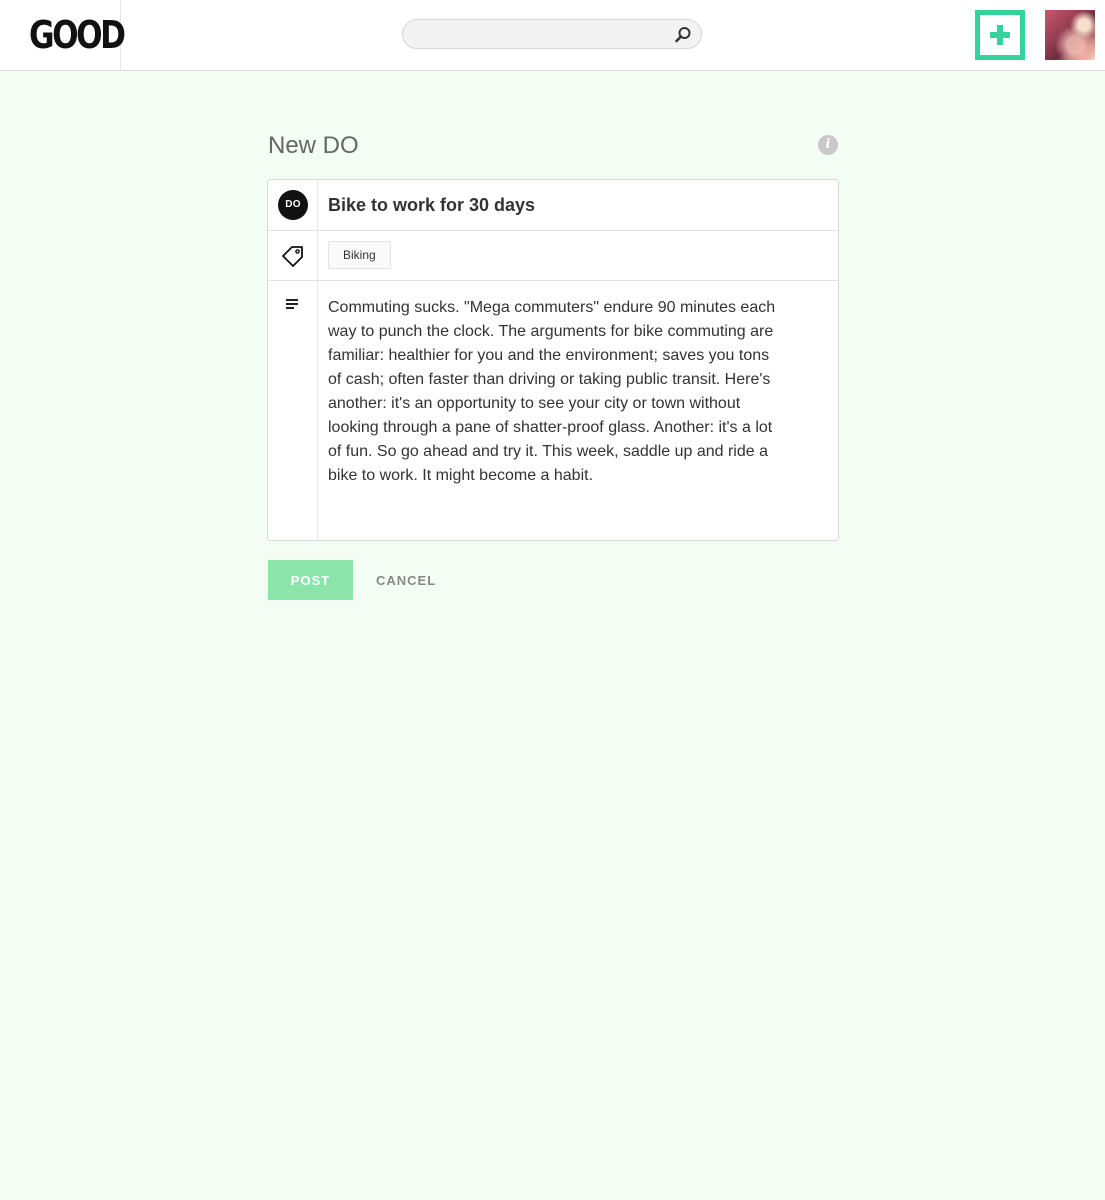 The width and height of the screenshot is (1105, 1200). Describe the element at coordinates (406, 580) in the screenshot. I see `cancel-button: CANCEL` at that location.